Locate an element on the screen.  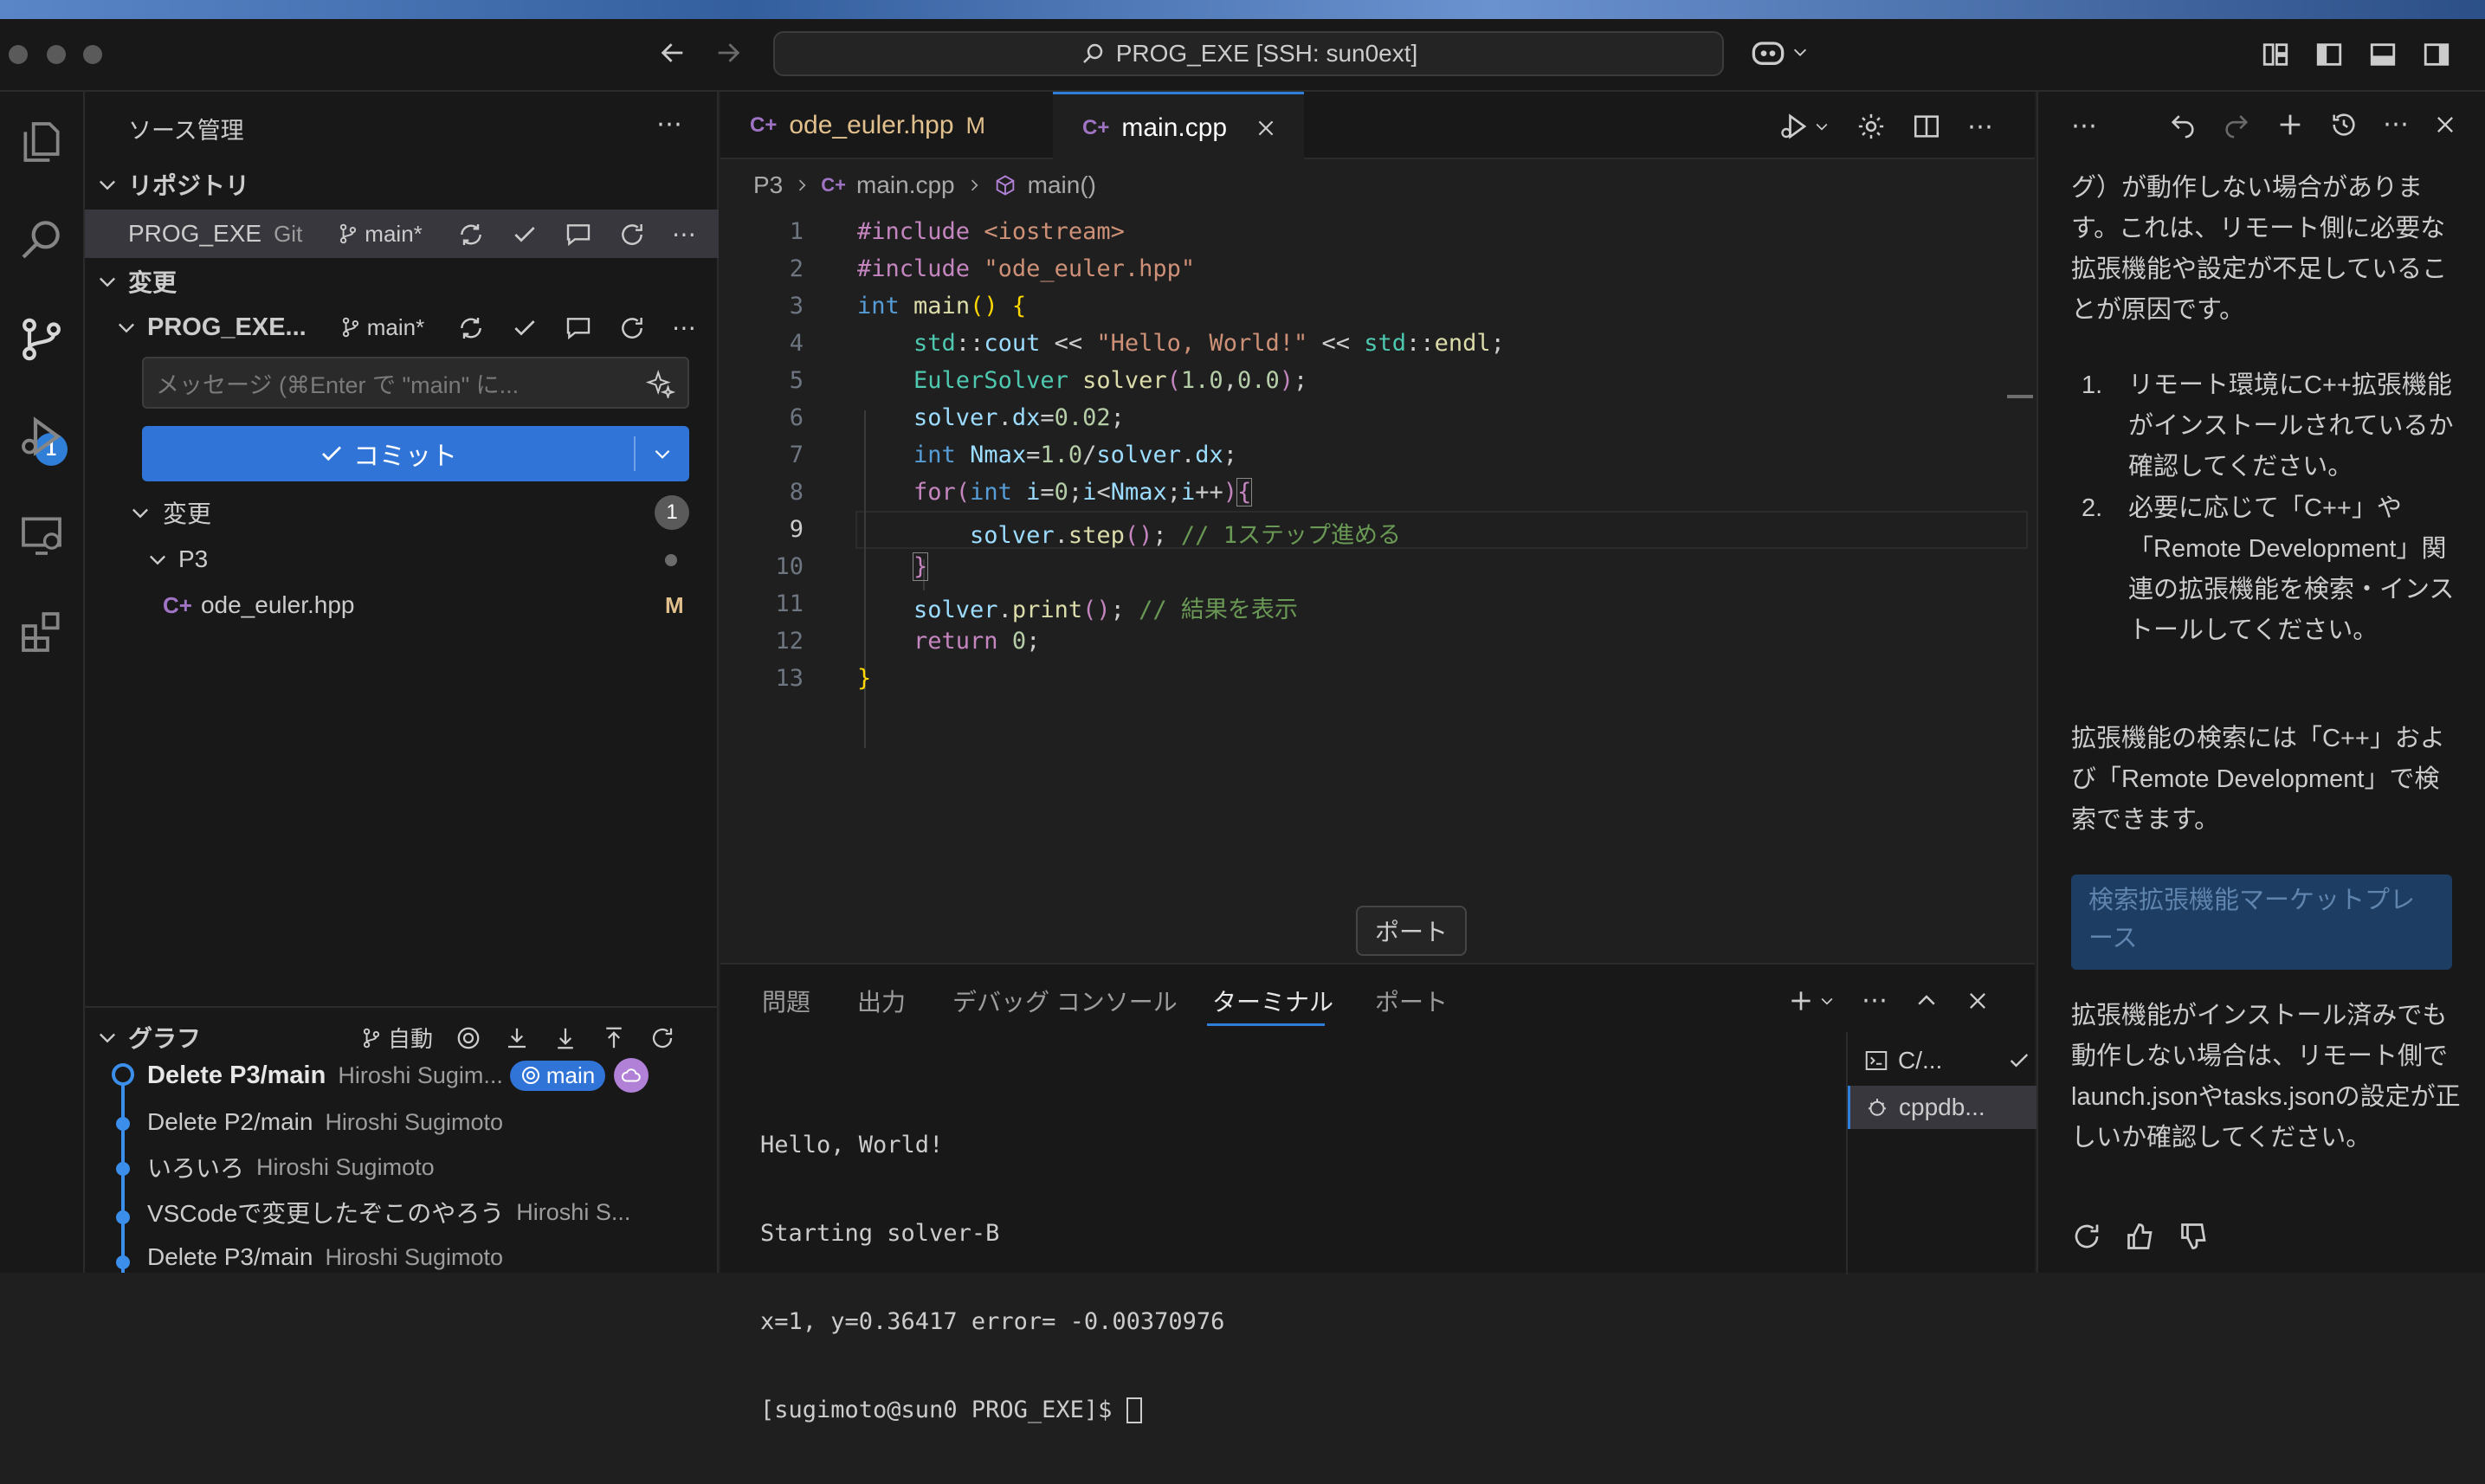
breadcrumb-folder: P3 is located at coordinates (768, 185).